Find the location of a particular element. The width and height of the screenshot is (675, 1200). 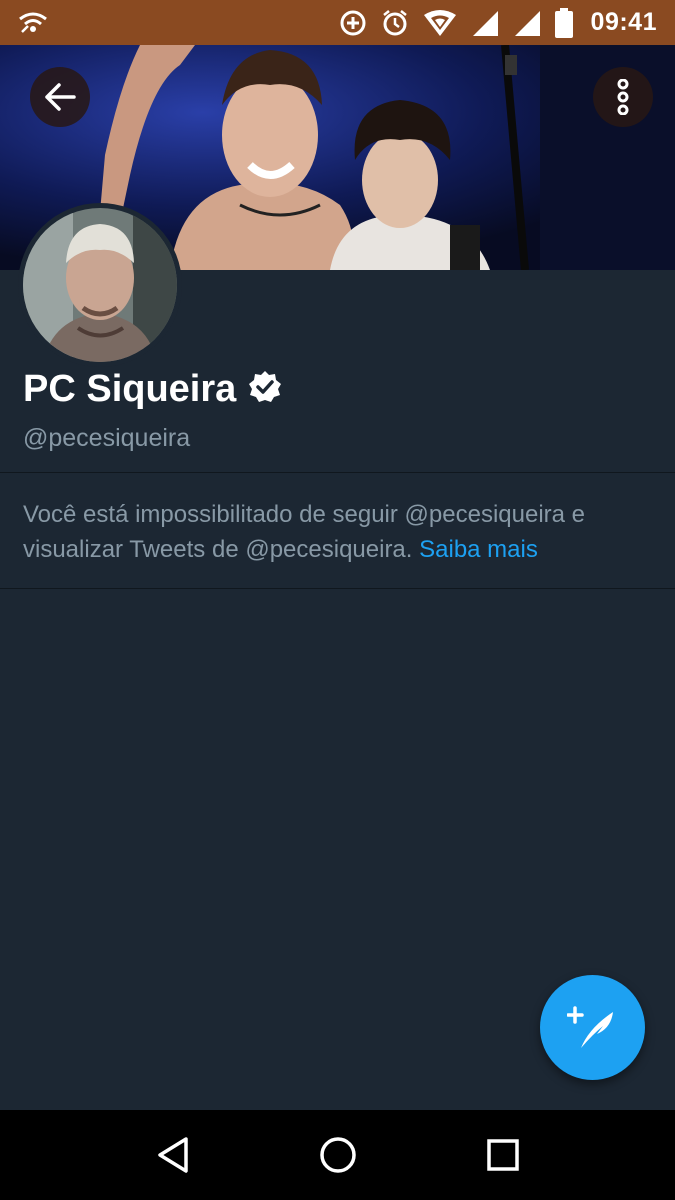

learn-more-link: Saiba mais is located at coordinates (478, 549).